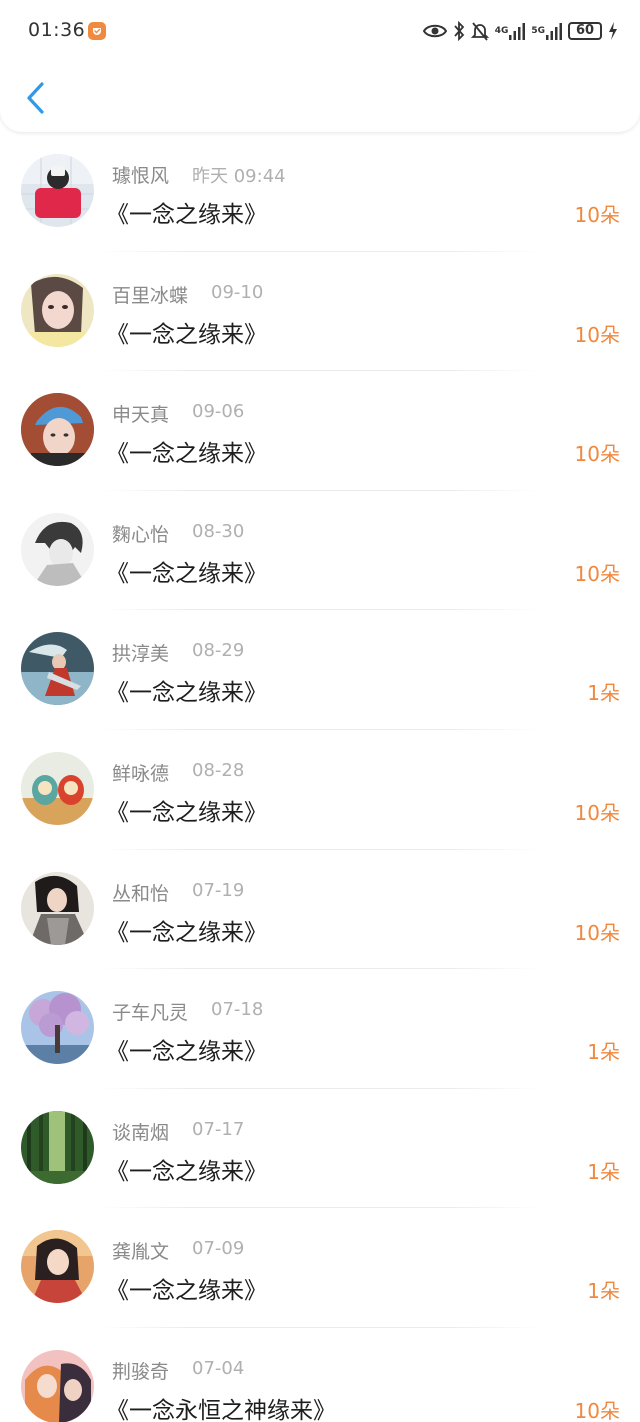  I want to click on list-item: 申天真 09-06 《一念之缘来》 10朵, so click(320, 431).